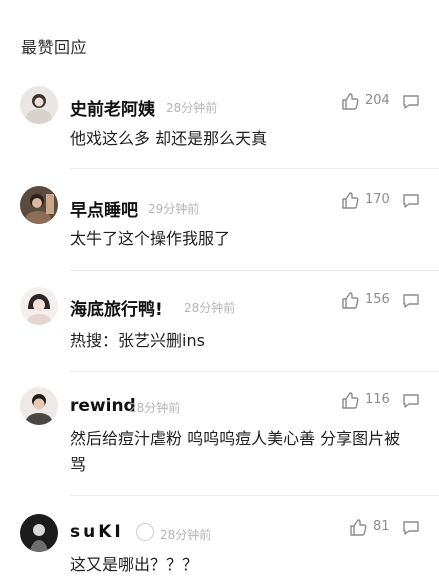 The height and width of the screenshot is (578, 439). Describe the element at coordinates (104, 208) in the screenshot. I see `commenter-name: 早点睡吧` at that location.